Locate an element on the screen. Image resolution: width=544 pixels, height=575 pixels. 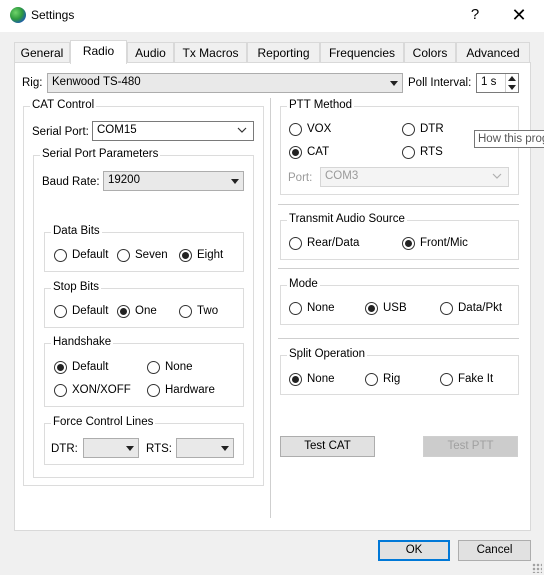
radio-label: Two is located at coordinates (208, 311).